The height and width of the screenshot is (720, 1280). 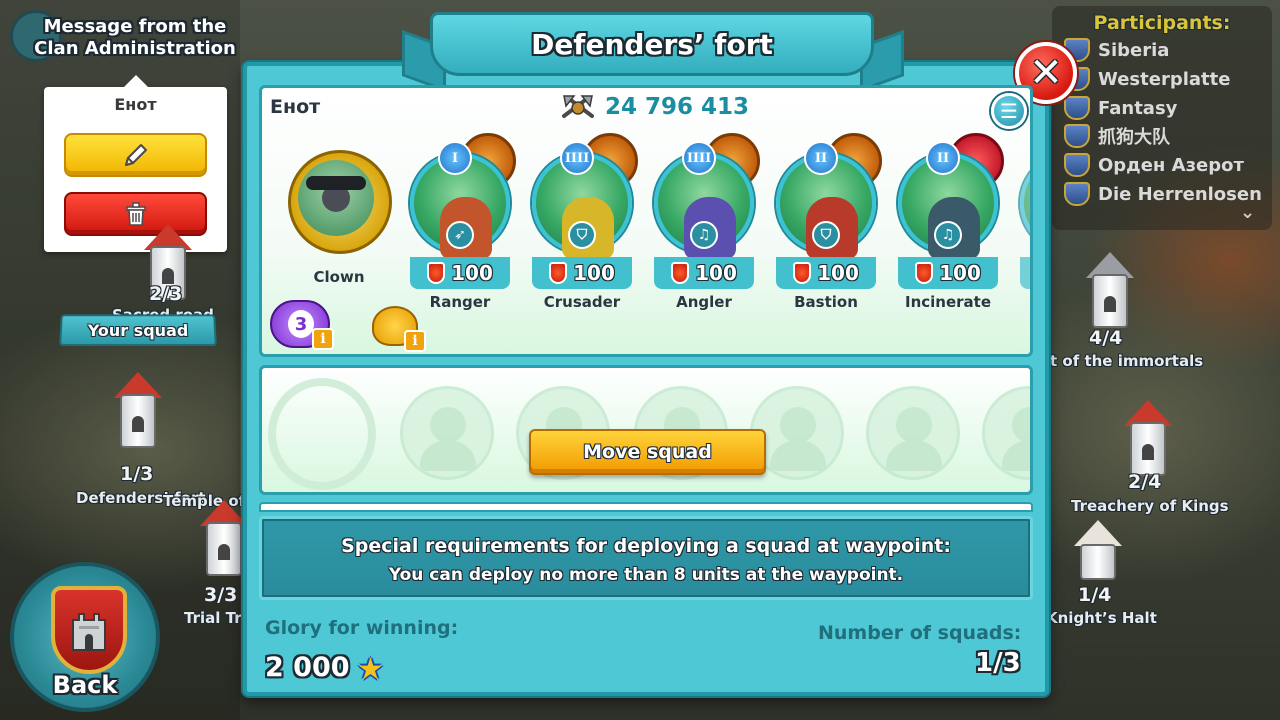 I want to click on hero-portrait, so click(x=1025, y=203).